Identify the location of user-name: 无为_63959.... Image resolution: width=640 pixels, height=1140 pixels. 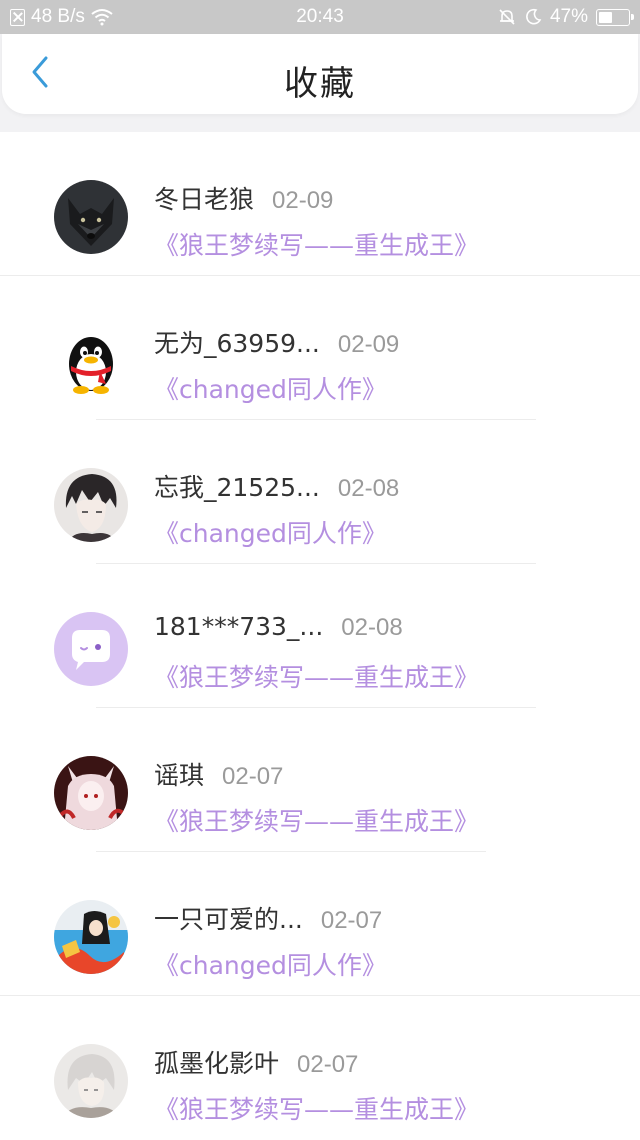
(237, 343).